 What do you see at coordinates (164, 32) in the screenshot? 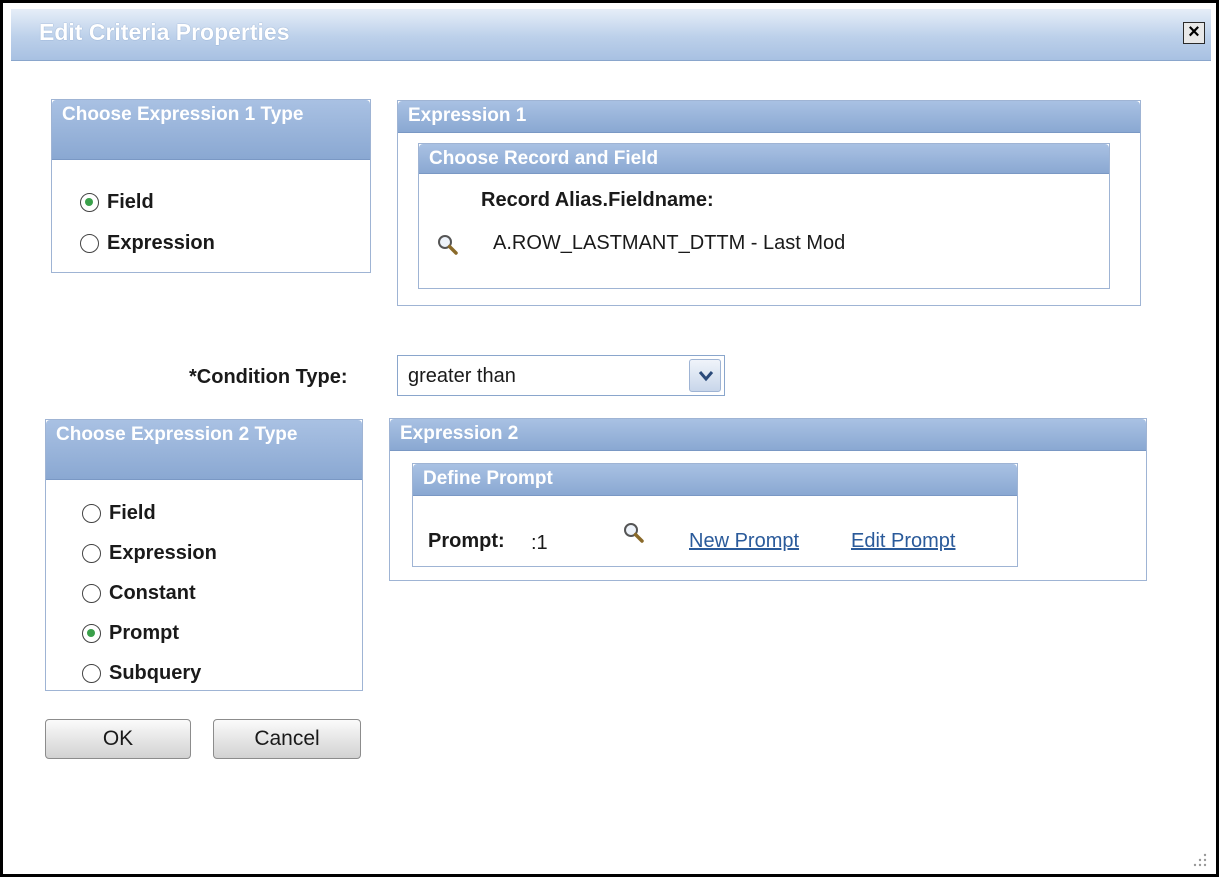
I see `dialog-title: Edit Criteria Properties` at bounding box center [164, 32].